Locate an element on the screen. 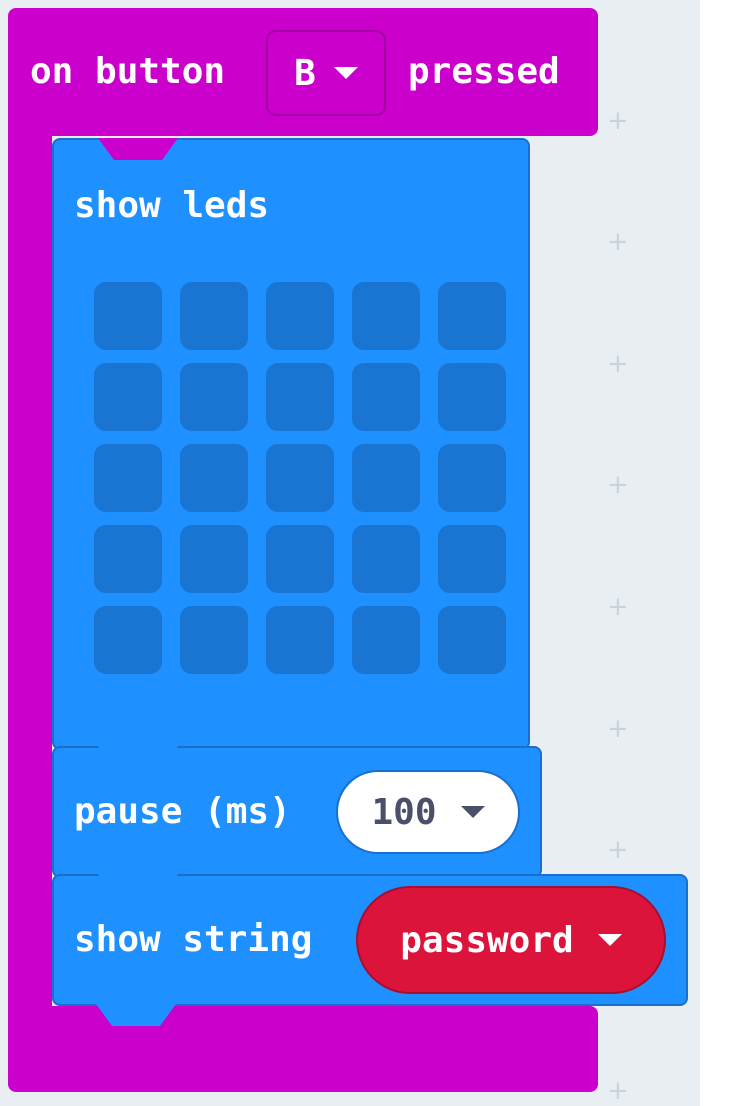 This screenshot has width=738, height=1106. button-select-value: B is located at coordinates (305, 73).